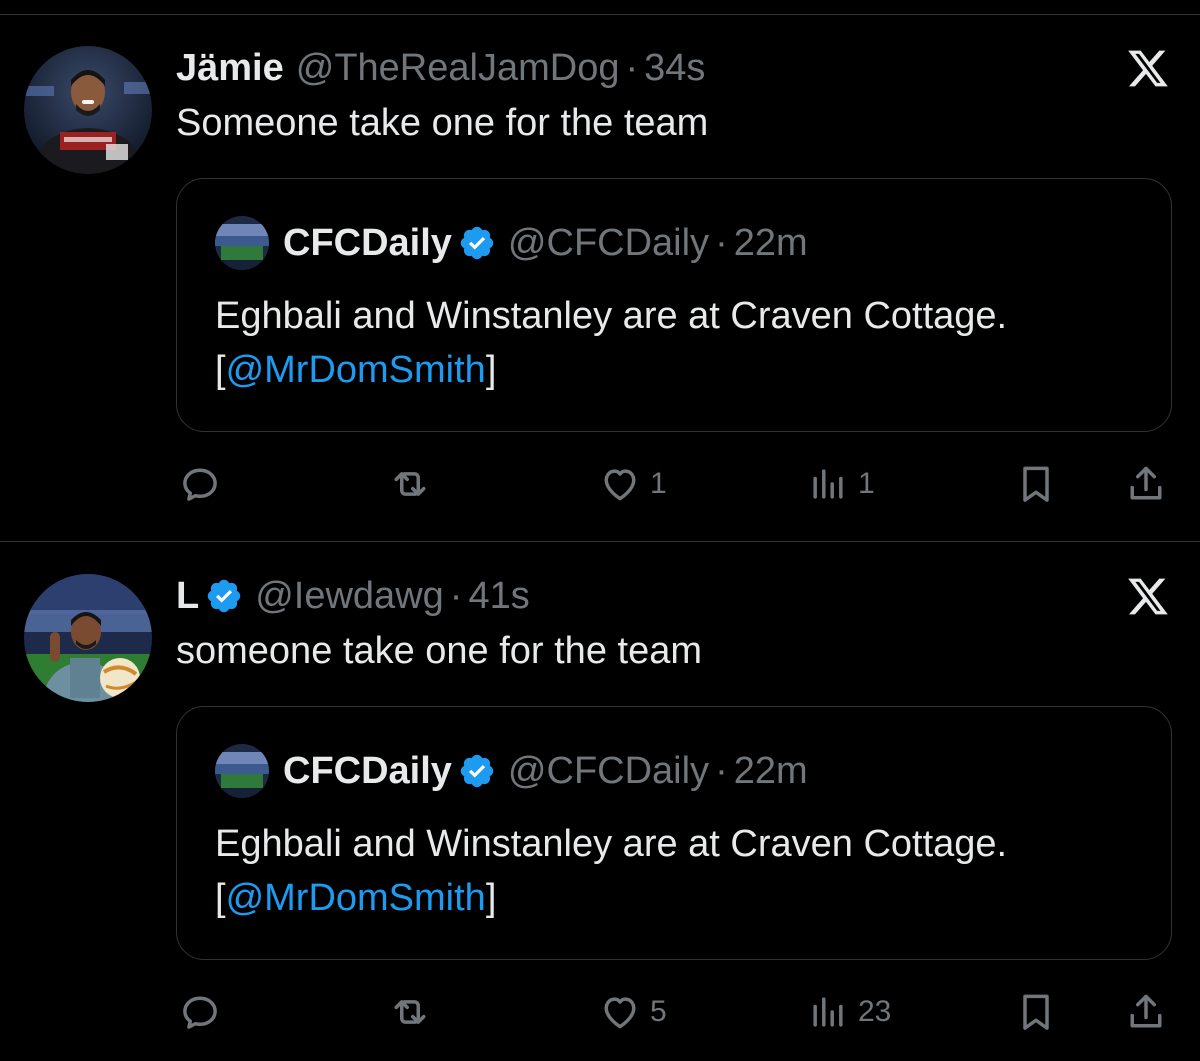 The height and width of the screenshot is (1061, 1200). I want to click on timestamp: 41s, so click(498, 596).